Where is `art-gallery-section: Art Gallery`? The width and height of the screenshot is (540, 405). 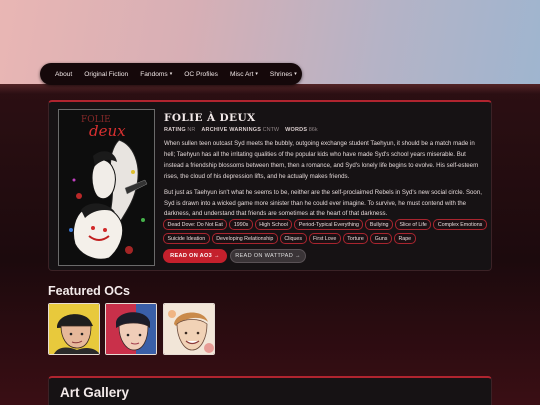
art-gallery-section: Art Gallery is located at coordinates (270, 390).